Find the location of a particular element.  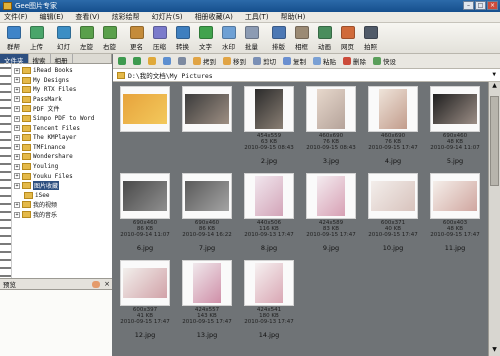

thumbnail-item: 454x559 63 KB 2010-09-15 08:43 2.jpg is located at coordinates (269, 124).